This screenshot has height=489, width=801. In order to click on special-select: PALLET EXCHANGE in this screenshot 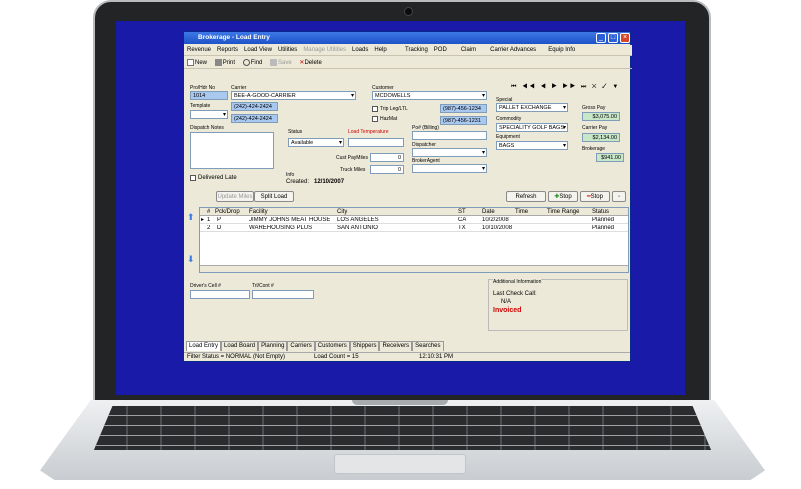, I will do `click(532, 107)`.